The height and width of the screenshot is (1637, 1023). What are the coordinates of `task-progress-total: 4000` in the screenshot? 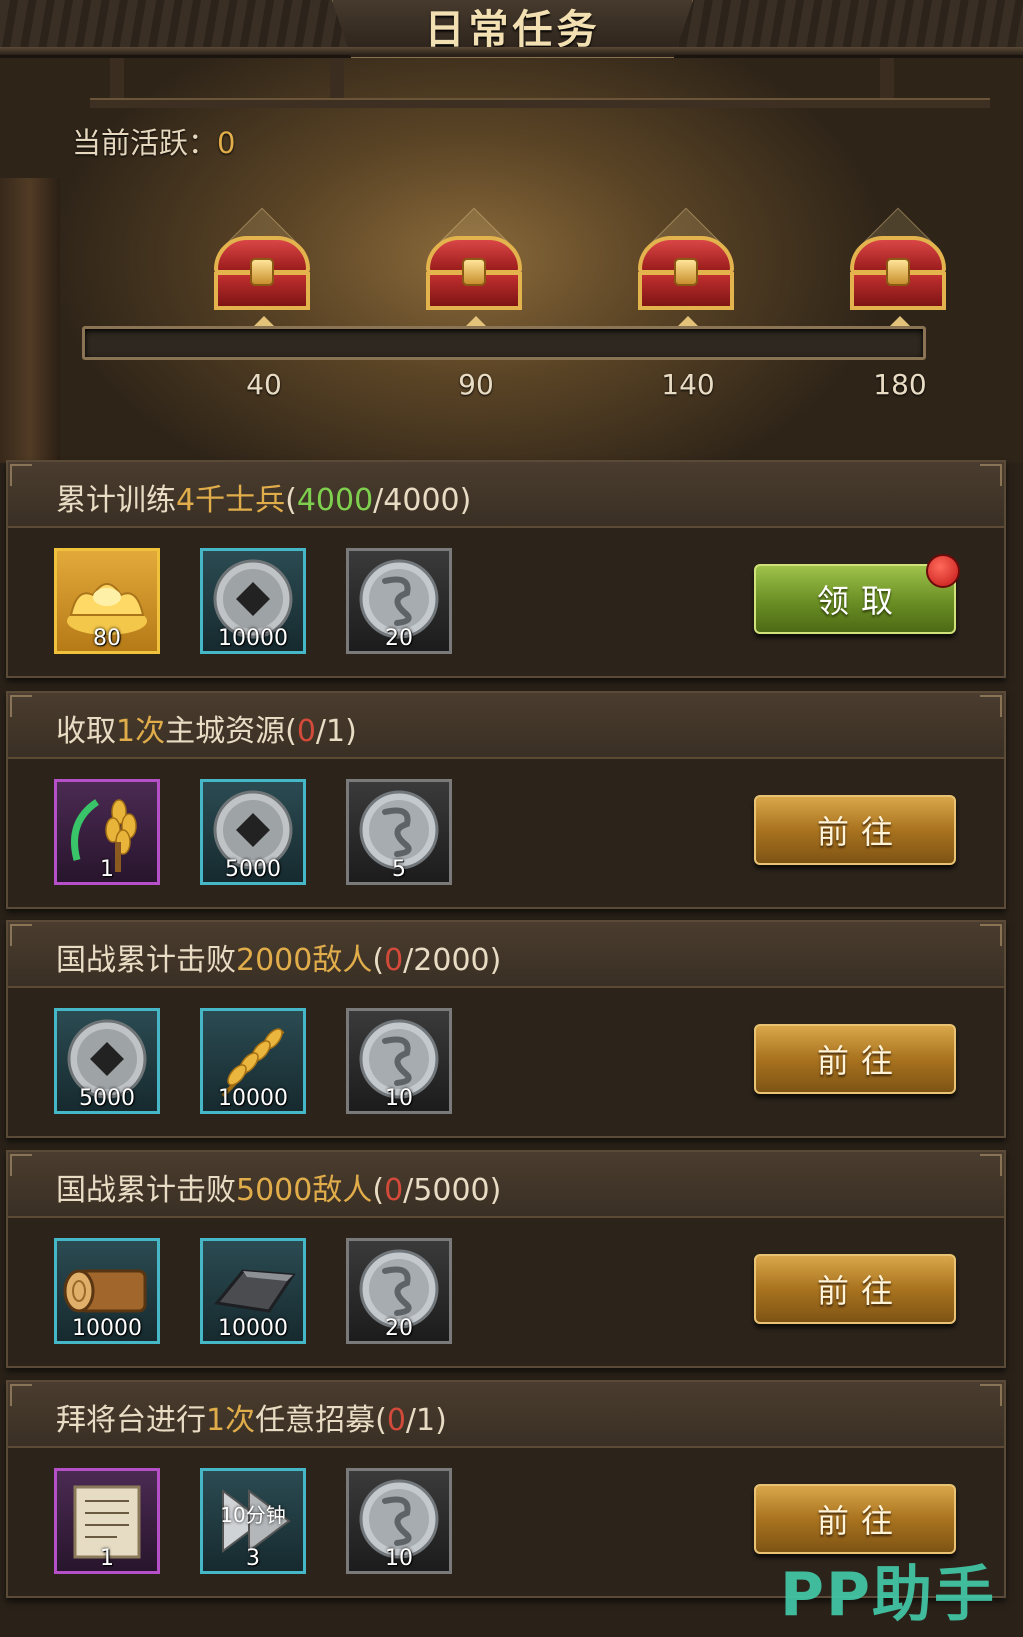 It's located at (421, 500).